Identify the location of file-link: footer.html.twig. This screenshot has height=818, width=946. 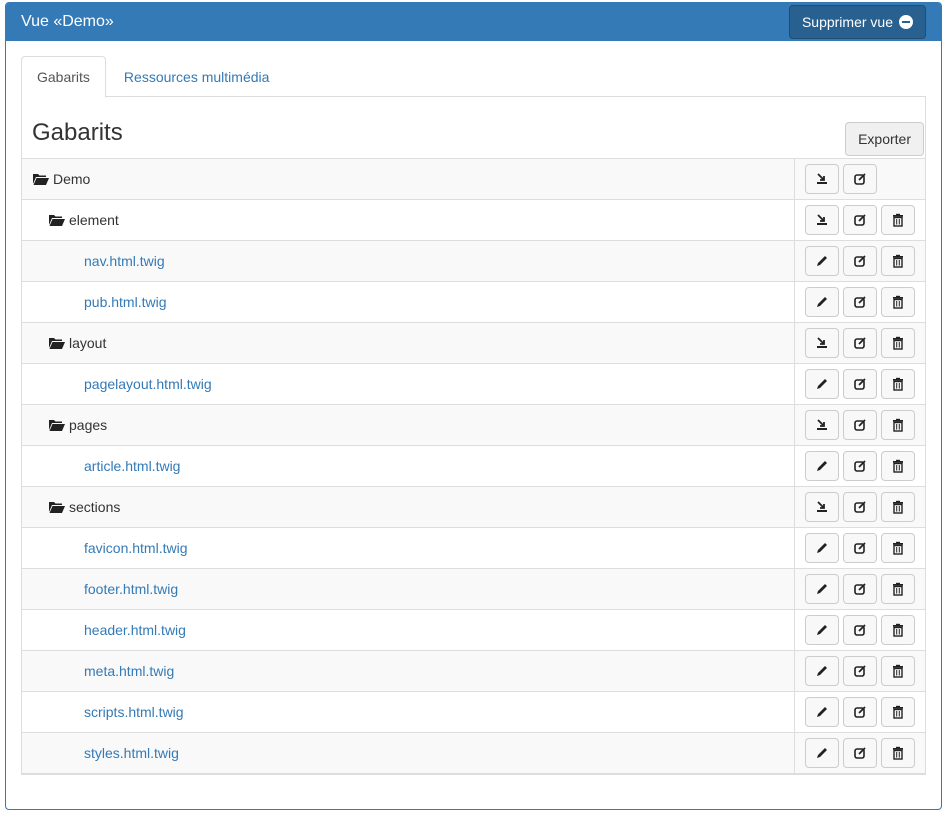
(131, 589).